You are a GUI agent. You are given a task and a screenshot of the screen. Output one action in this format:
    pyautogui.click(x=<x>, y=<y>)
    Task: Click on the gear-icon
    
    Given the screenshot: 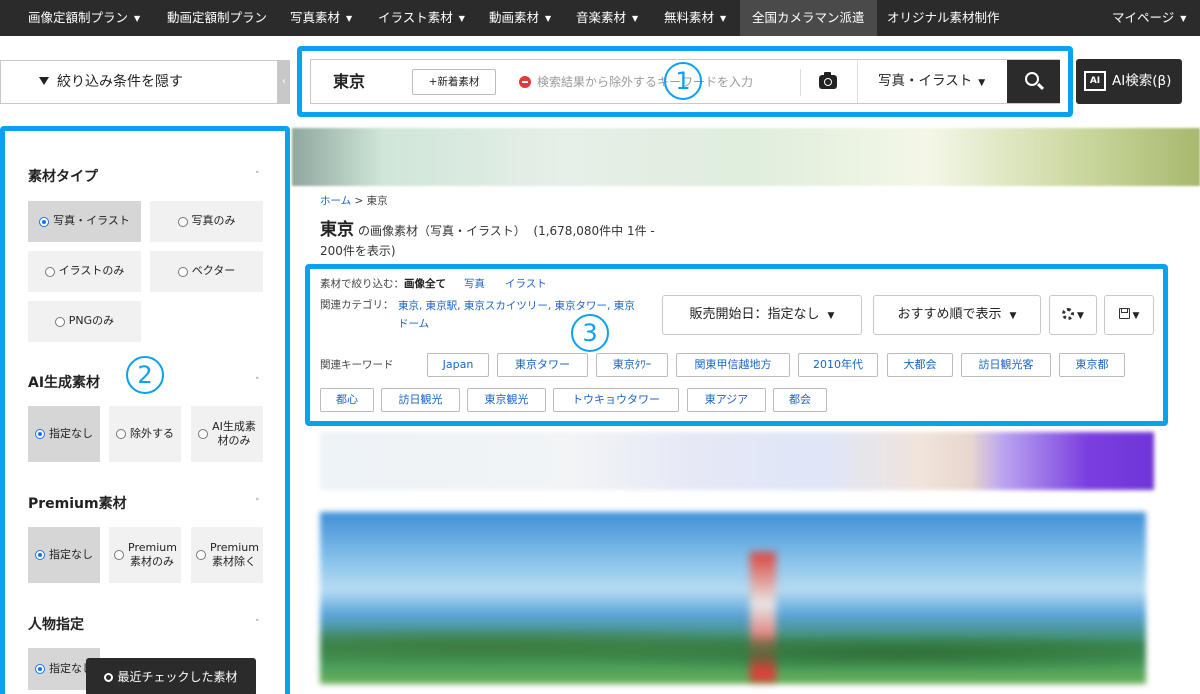 What is the action you would take?
    pyautogui.click(x=1068, y=314)
    